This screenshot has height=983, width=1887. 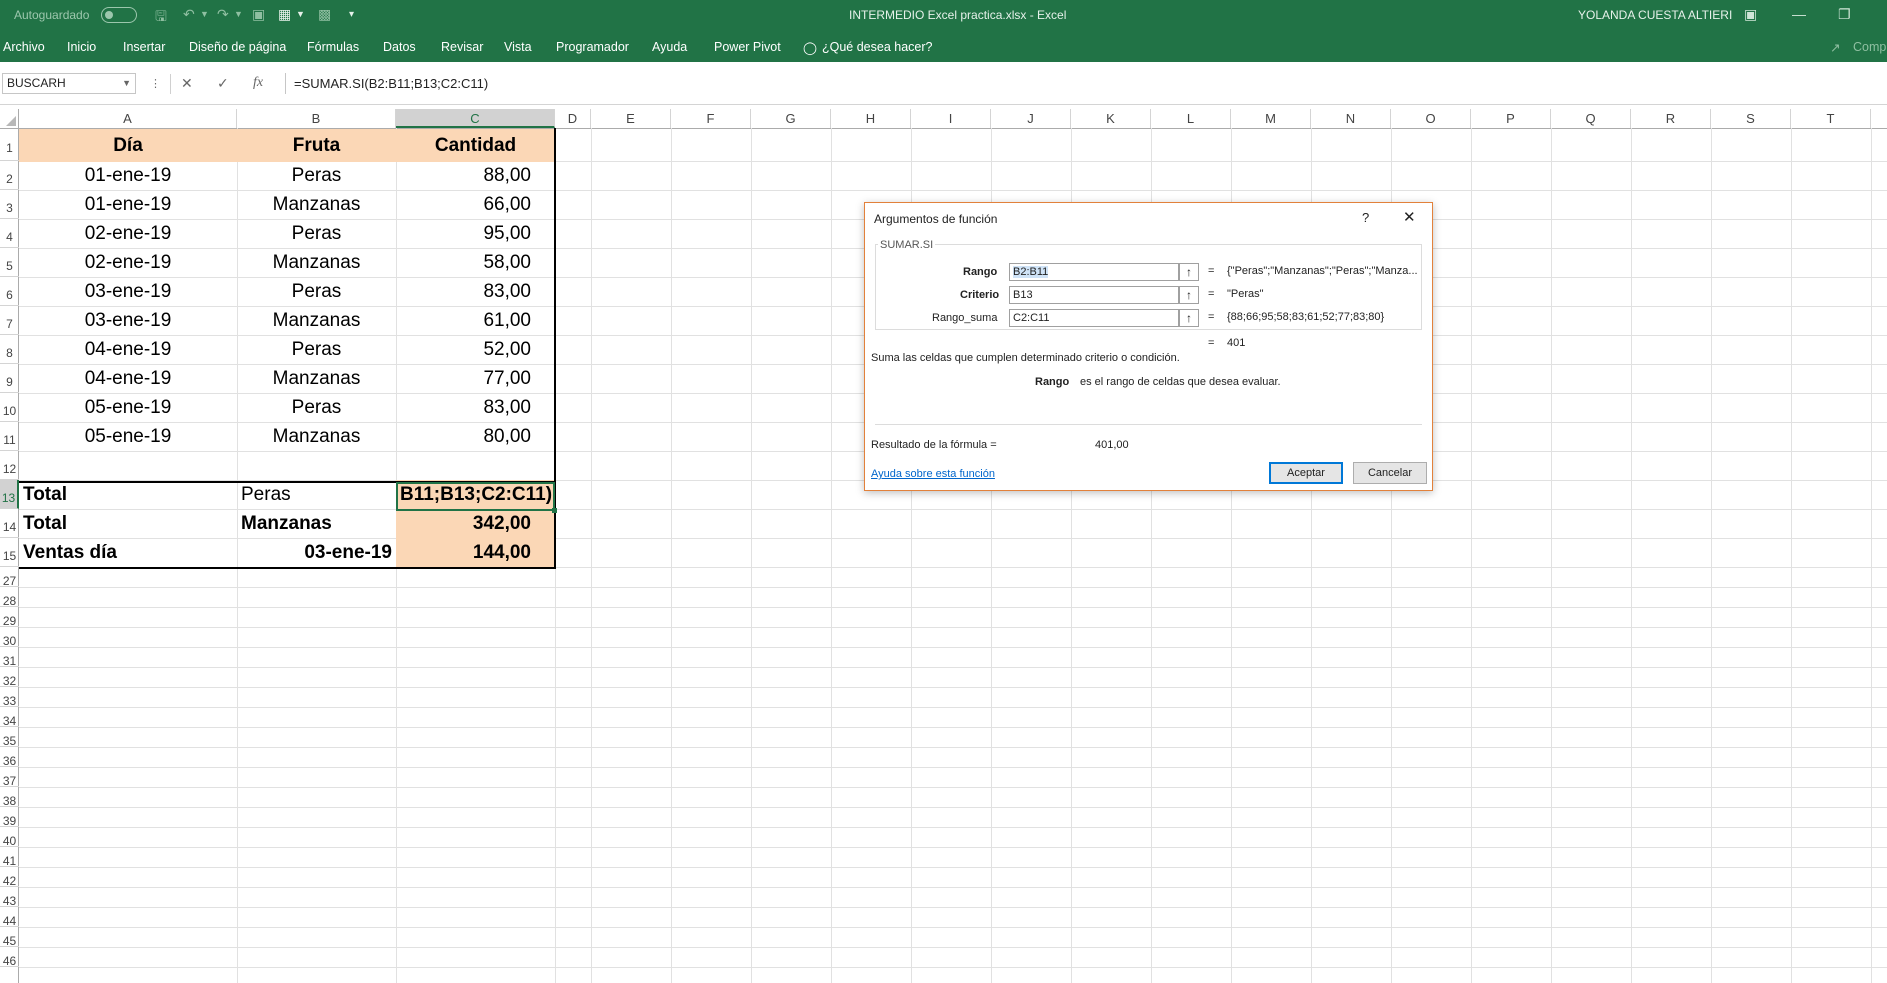 What do you see at coordinates (871, 118) in the screenshot?
I see `column-header: H` at bounding box center [871, 118].